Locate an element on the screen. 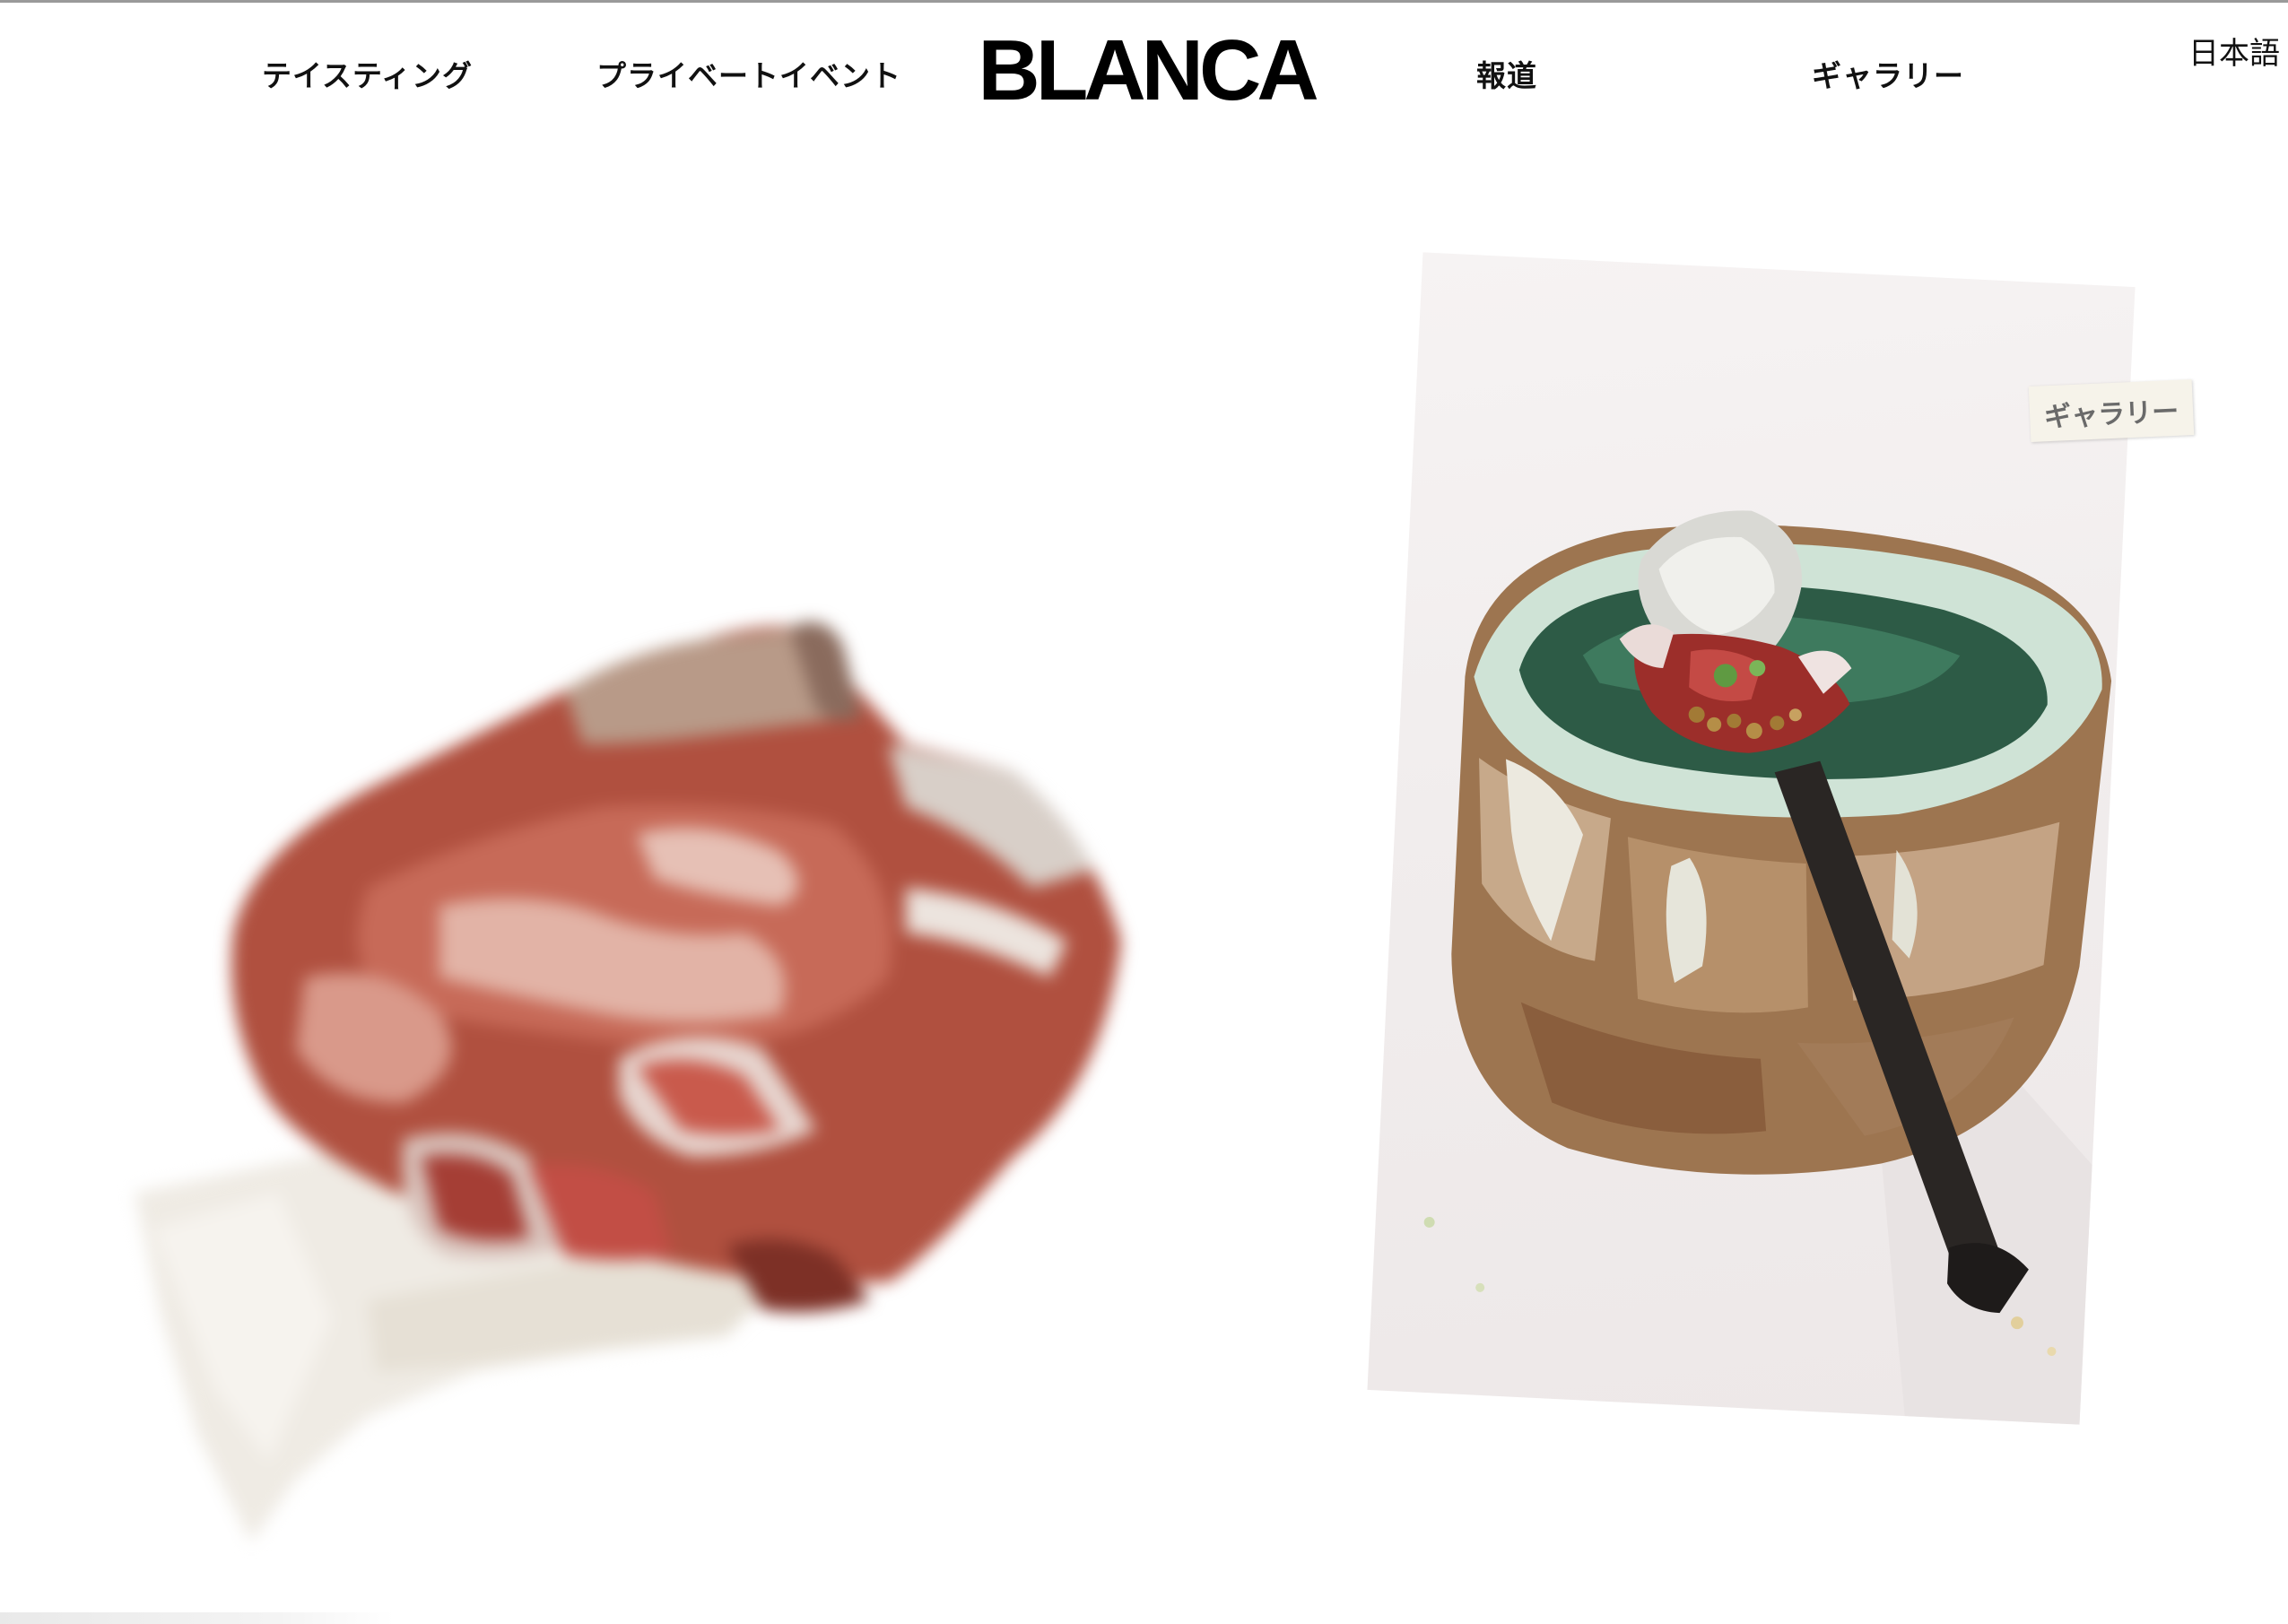  nav-link-press: 報道 is located at coordinates (1506, 73).